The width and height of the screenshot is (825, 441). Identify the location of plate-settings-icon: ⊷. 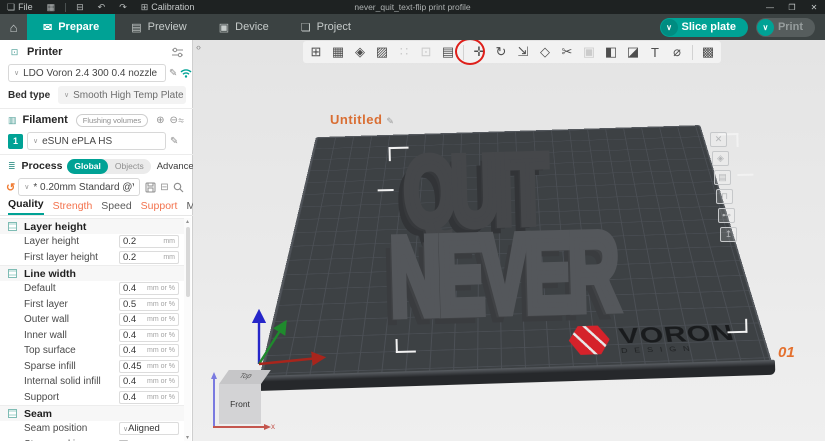
(726, 215).